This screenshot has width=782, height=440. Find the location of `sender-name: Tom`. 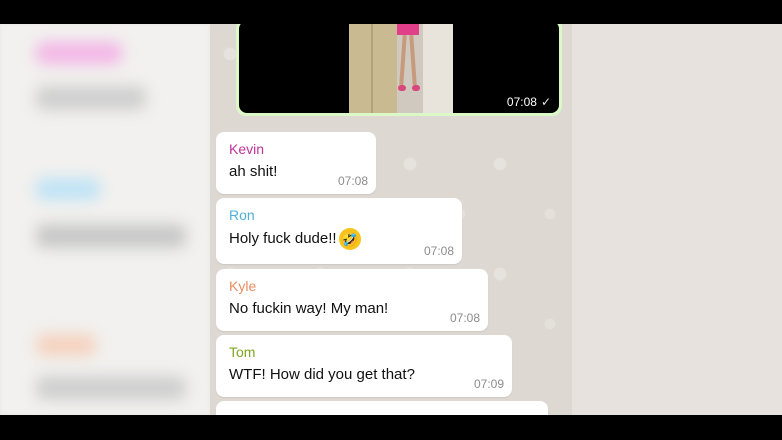

sender-name: Tom is located at coordinates (364, 352).